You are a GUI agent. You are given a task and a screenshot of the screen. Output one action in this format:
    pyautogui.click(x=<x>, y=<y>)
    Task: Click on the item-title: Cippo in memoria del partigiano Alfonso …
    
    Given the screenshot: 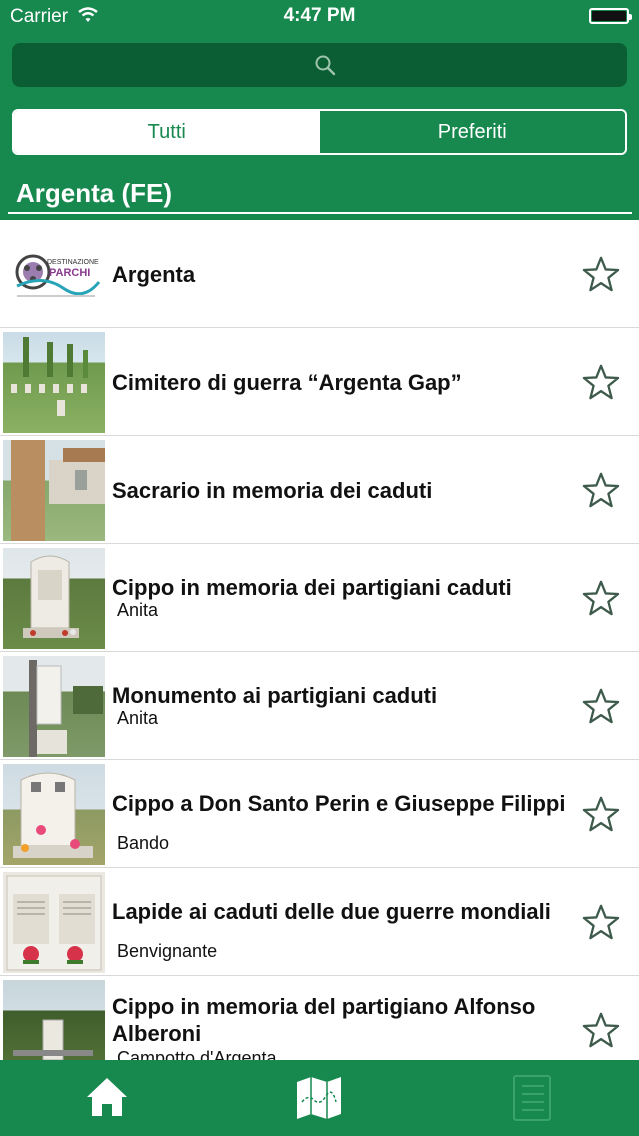 What is the action you would take?
    pyautogui.click(x=324, y=1020)
    